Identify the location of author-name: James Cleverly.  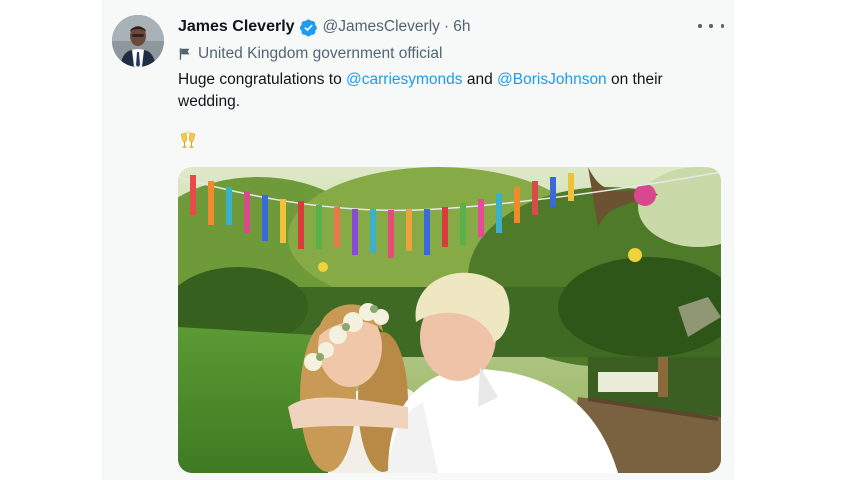
(236, 27).